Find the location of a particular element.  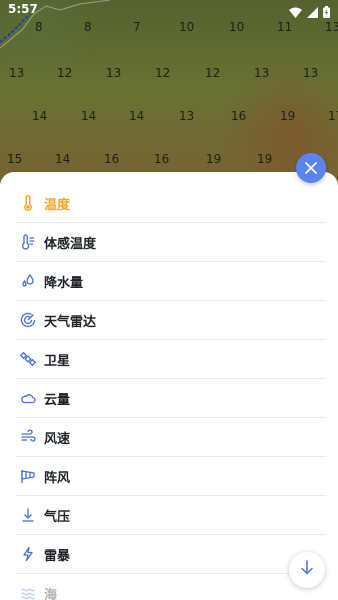

menu-item-thunderstorm: 雷暴 is located at coordinates (171, 554).